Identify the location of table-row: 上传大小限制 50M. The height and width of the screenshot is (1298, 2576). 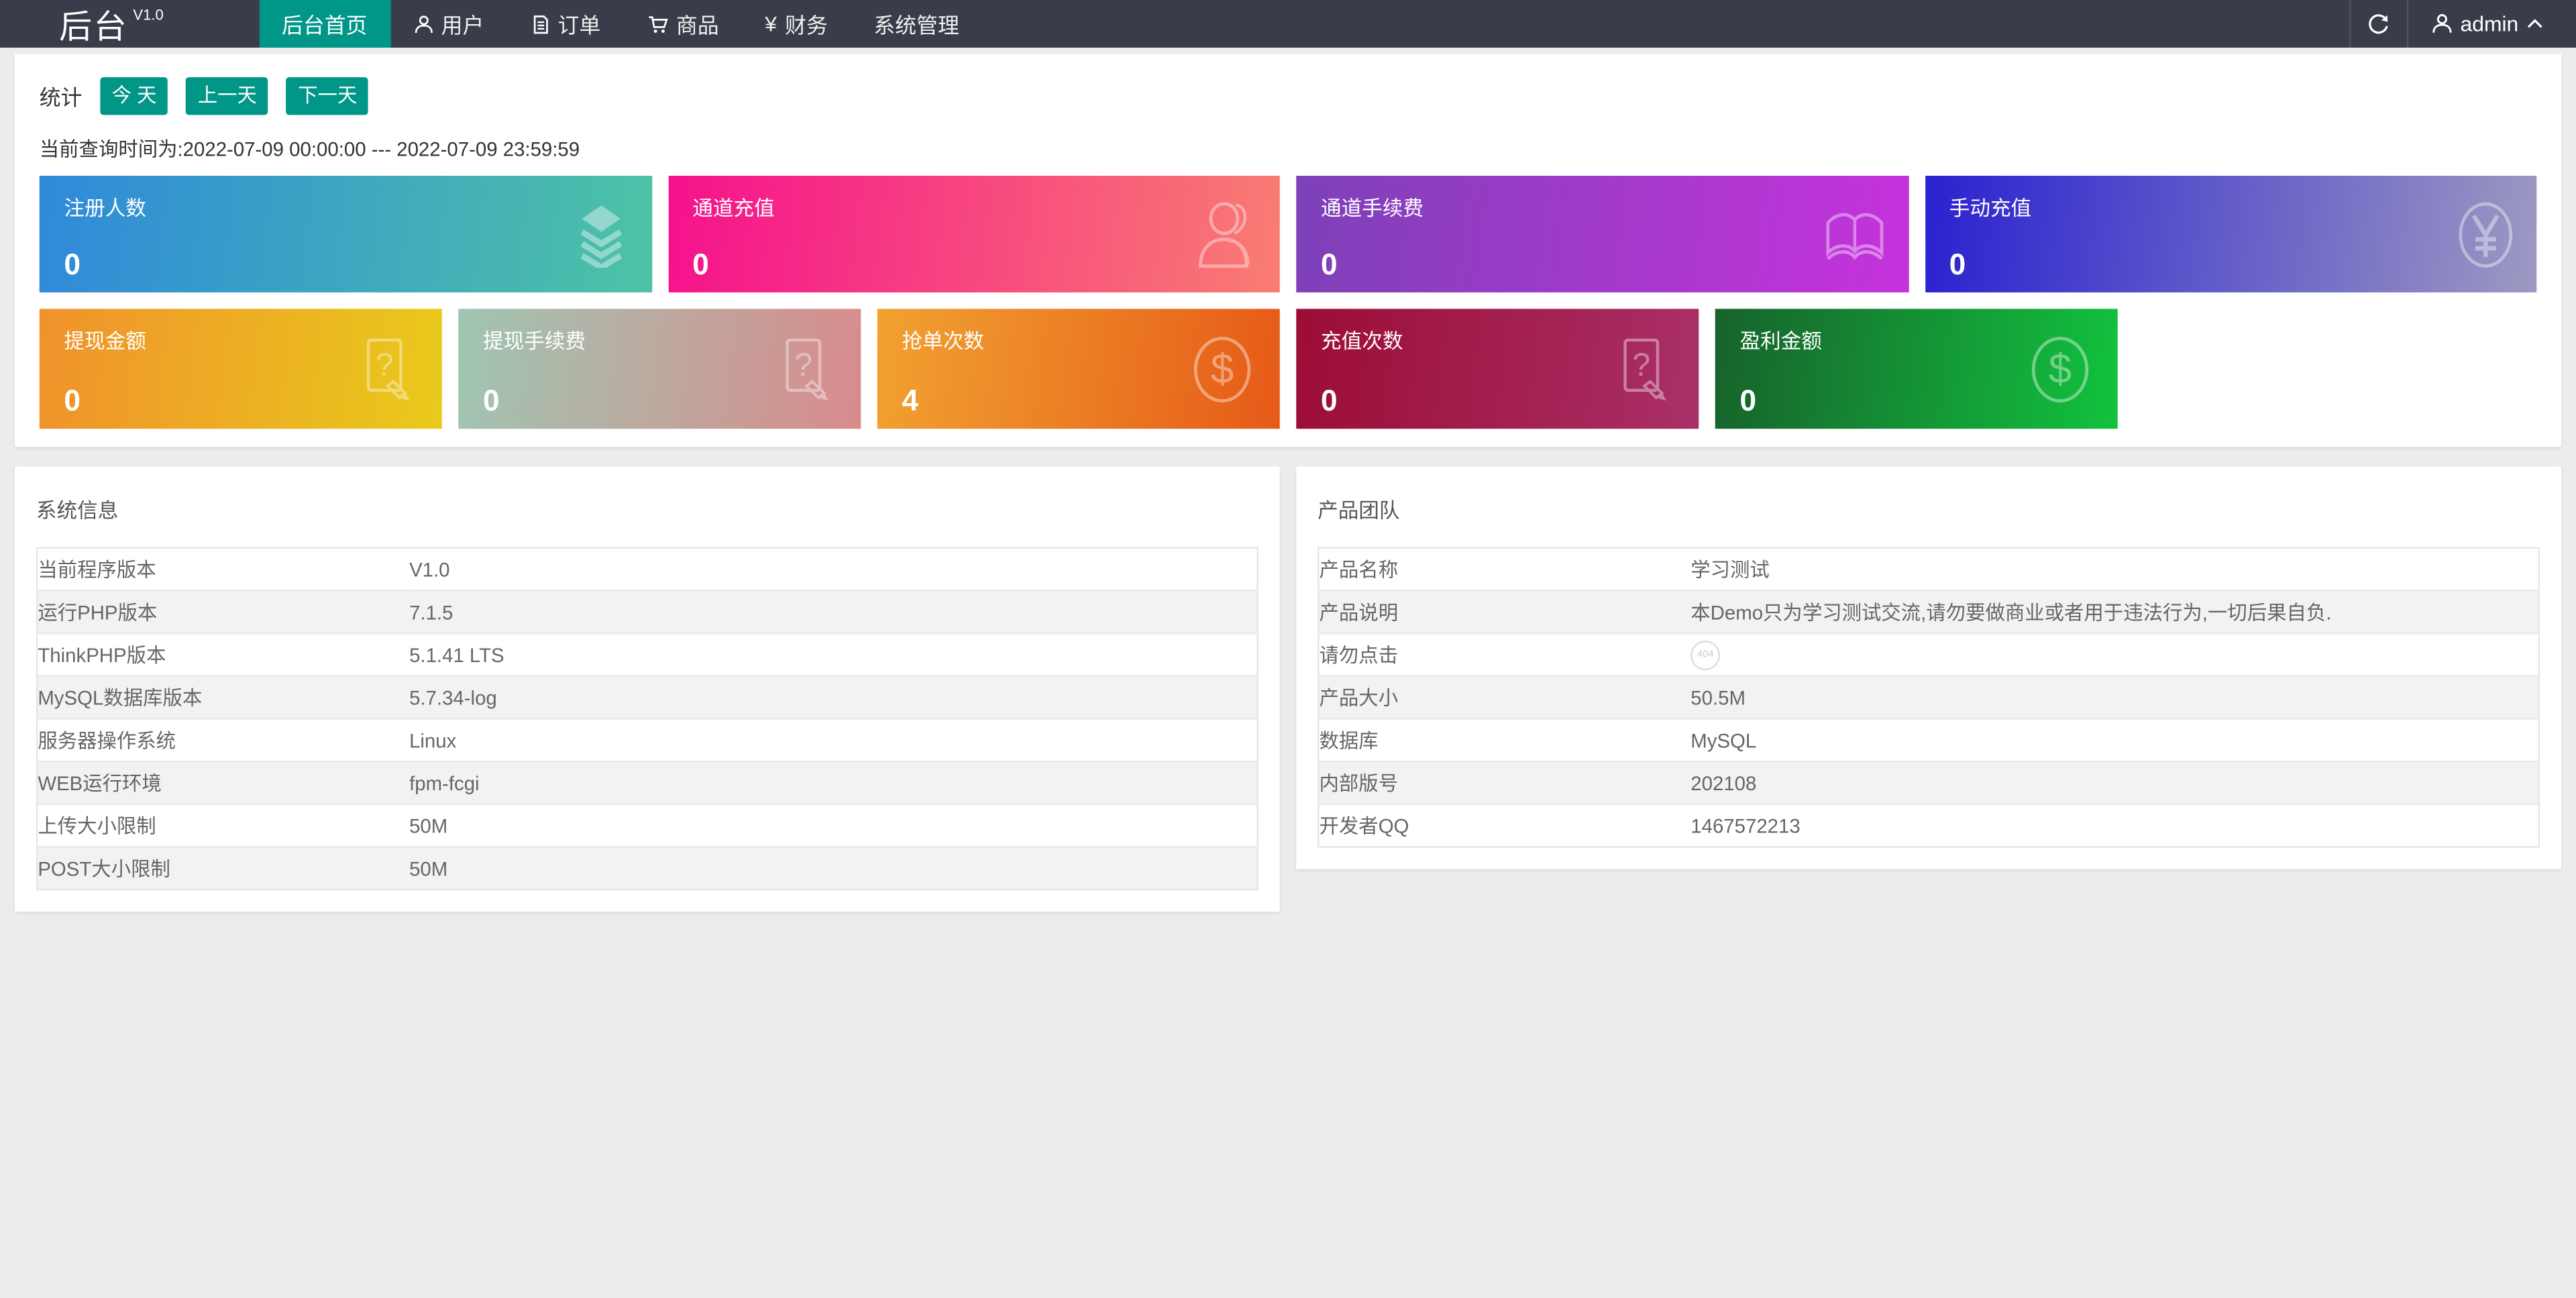
(647, 826).